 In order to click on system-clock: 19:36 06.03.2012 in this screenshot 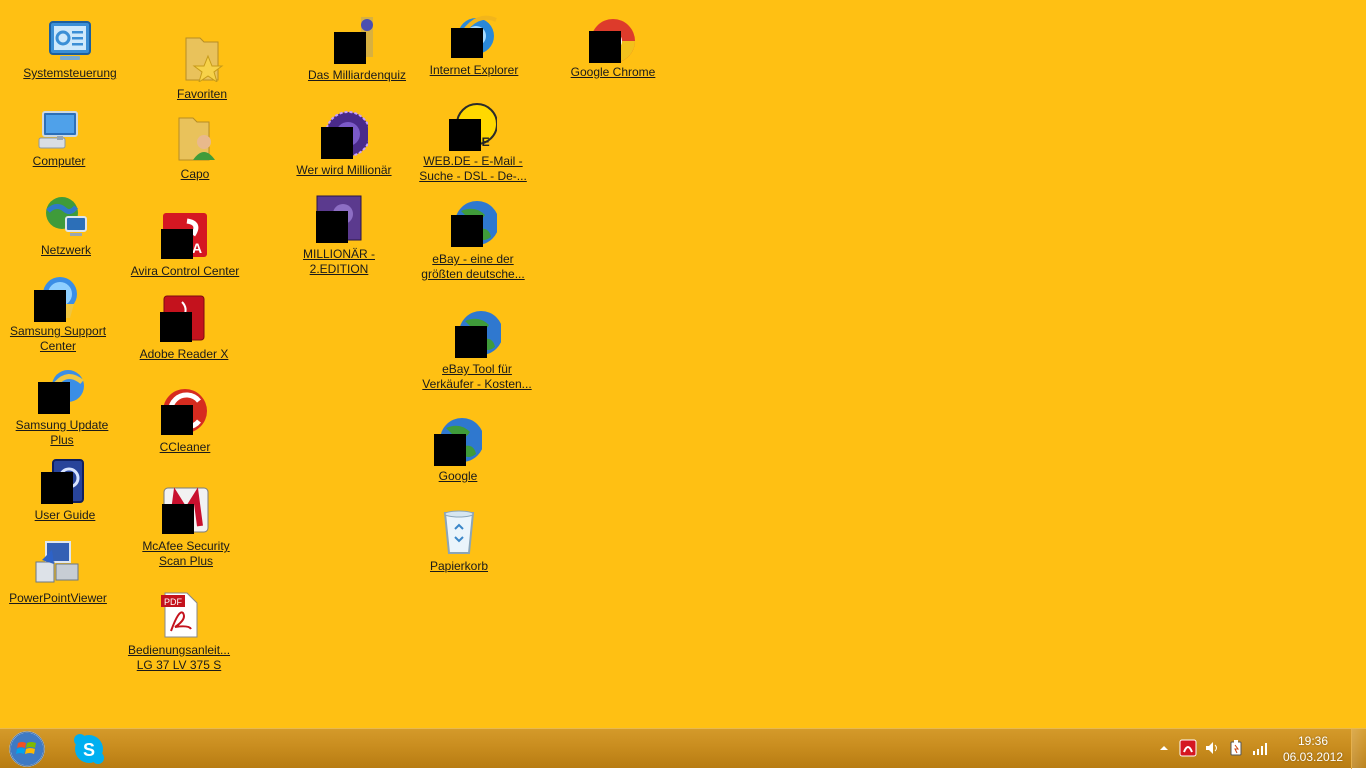, I will do `click(1313, 749)`.